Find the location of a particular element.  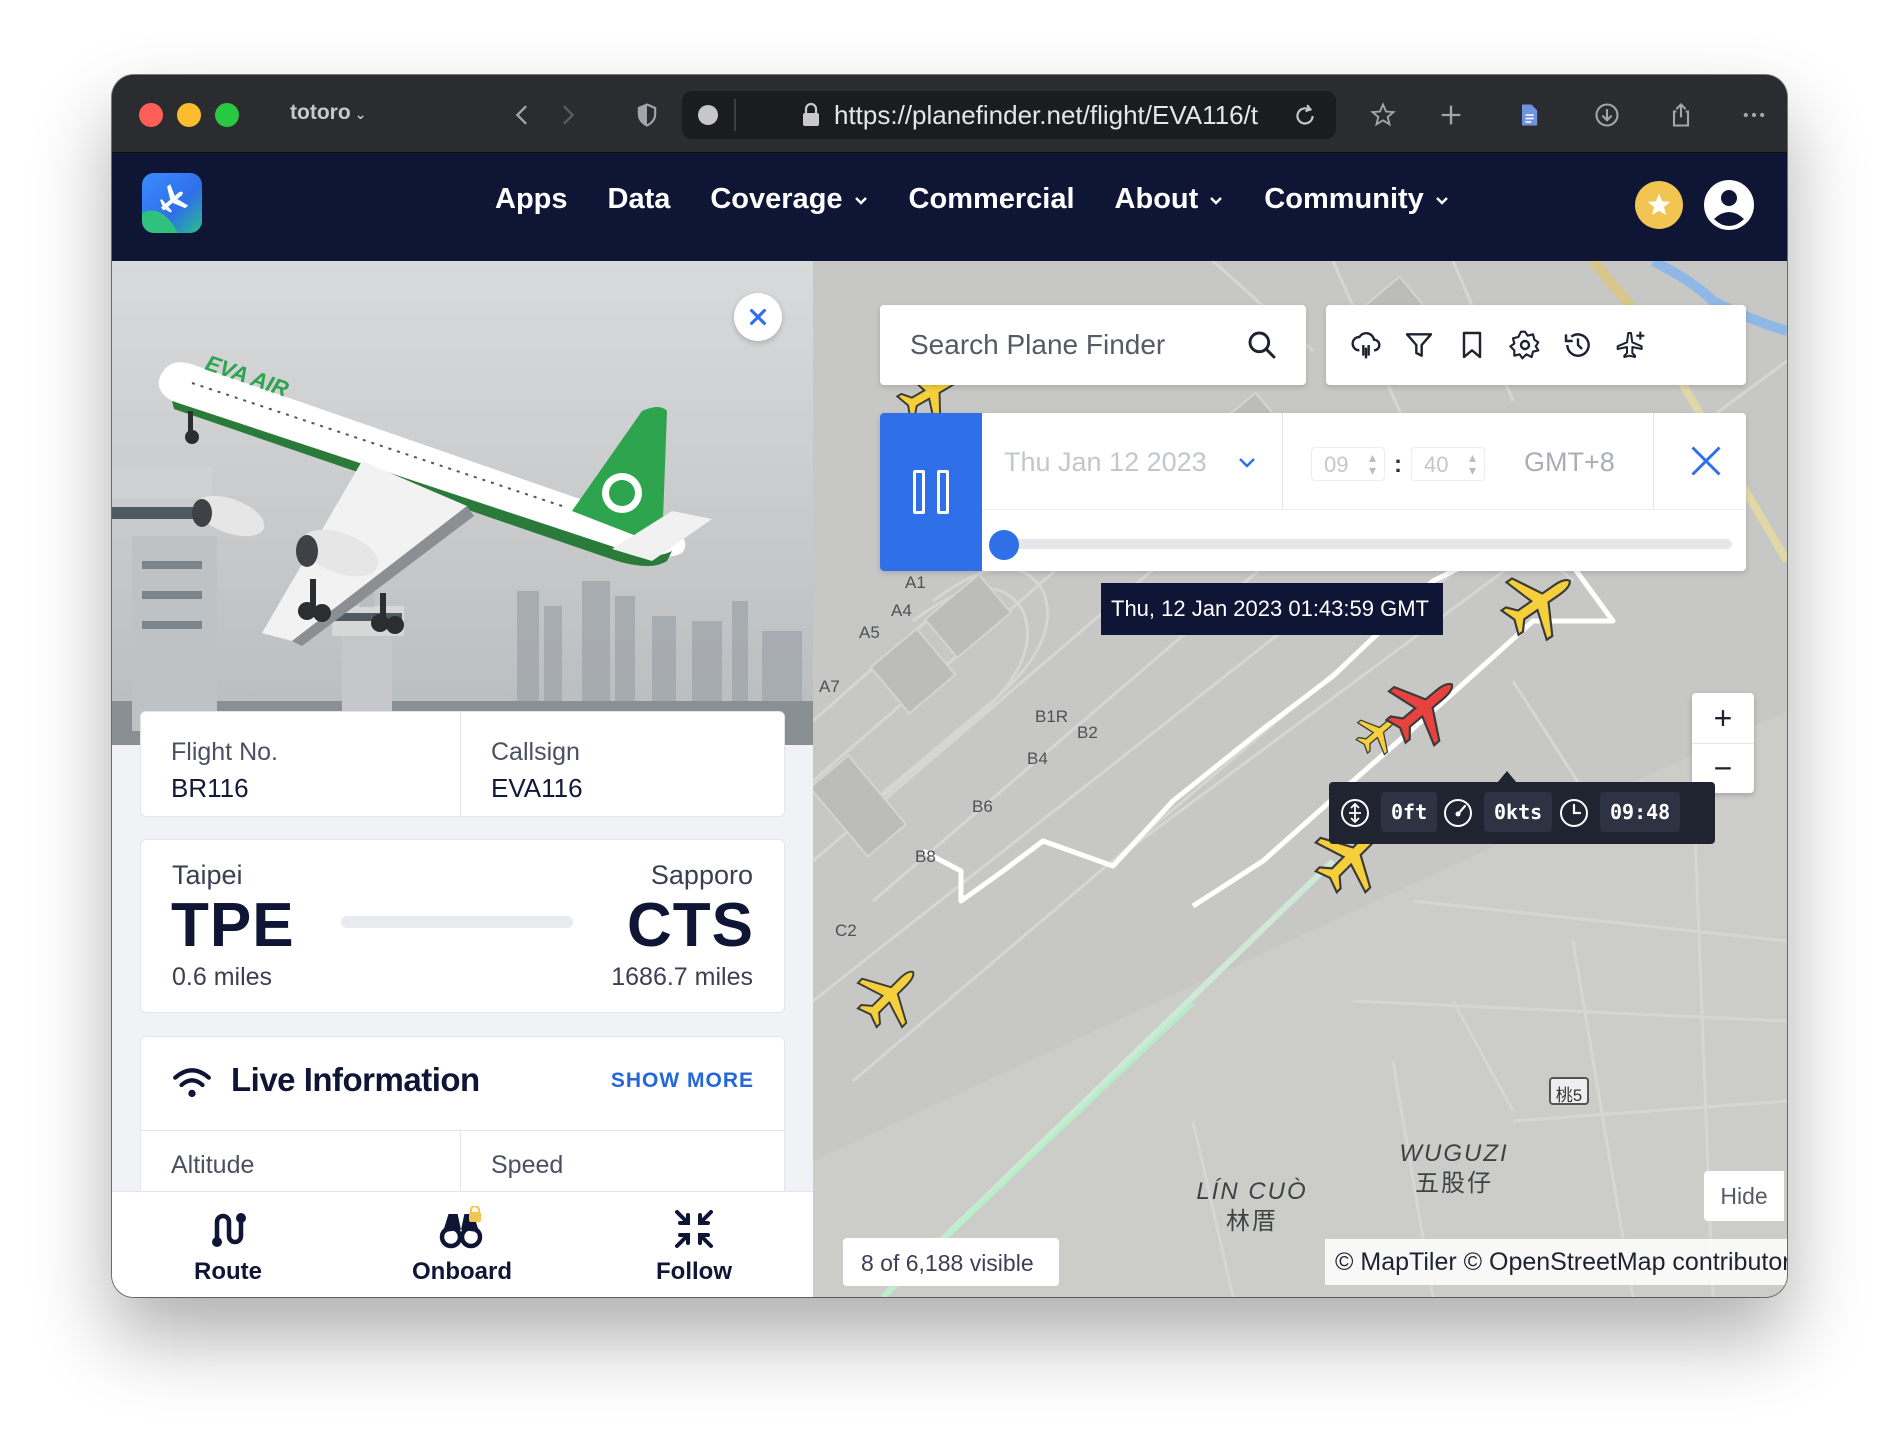

place-name-latin: WUGUZI is located at coordinates (1454, 1153).